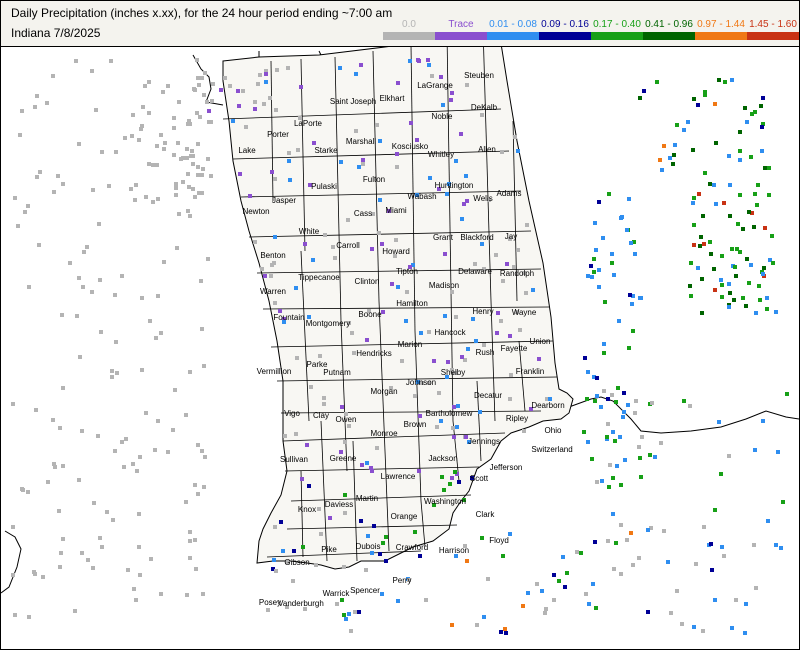  Describe the element at coordinates (278, 134) in the screenshot. I see `county-label: Porter` at that location.